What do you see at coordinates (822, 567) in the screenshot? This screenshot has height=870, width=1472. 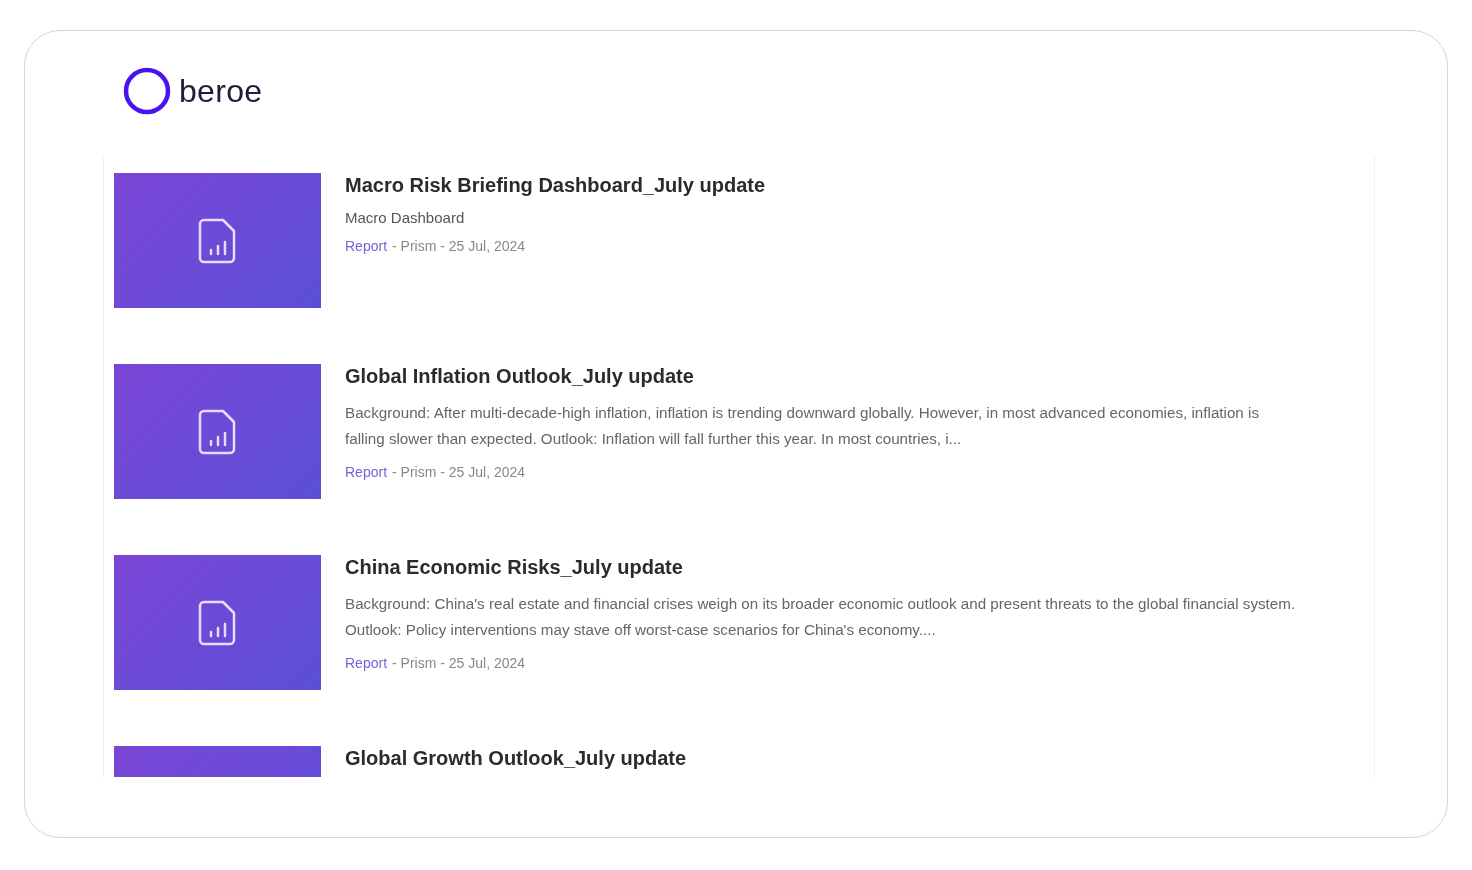 I see `result-title: China Economic Risks_July update` at bounding box center [822, 567].